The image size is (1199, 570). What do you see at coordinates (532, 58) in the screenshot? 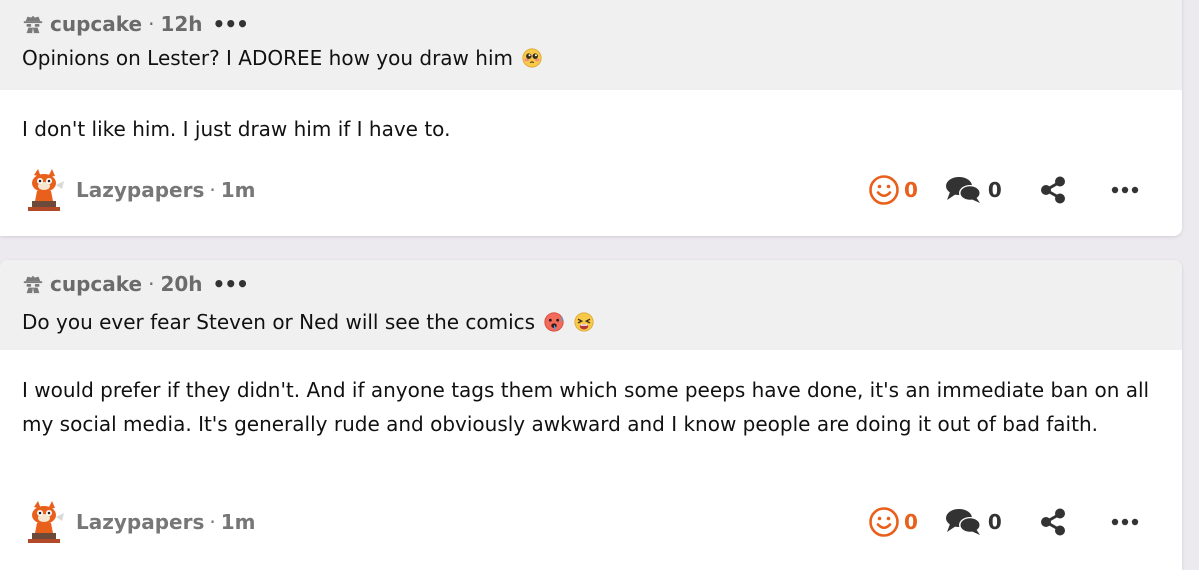
I see `pleading-face-emoji-icon` at bounding box center [532, 58].